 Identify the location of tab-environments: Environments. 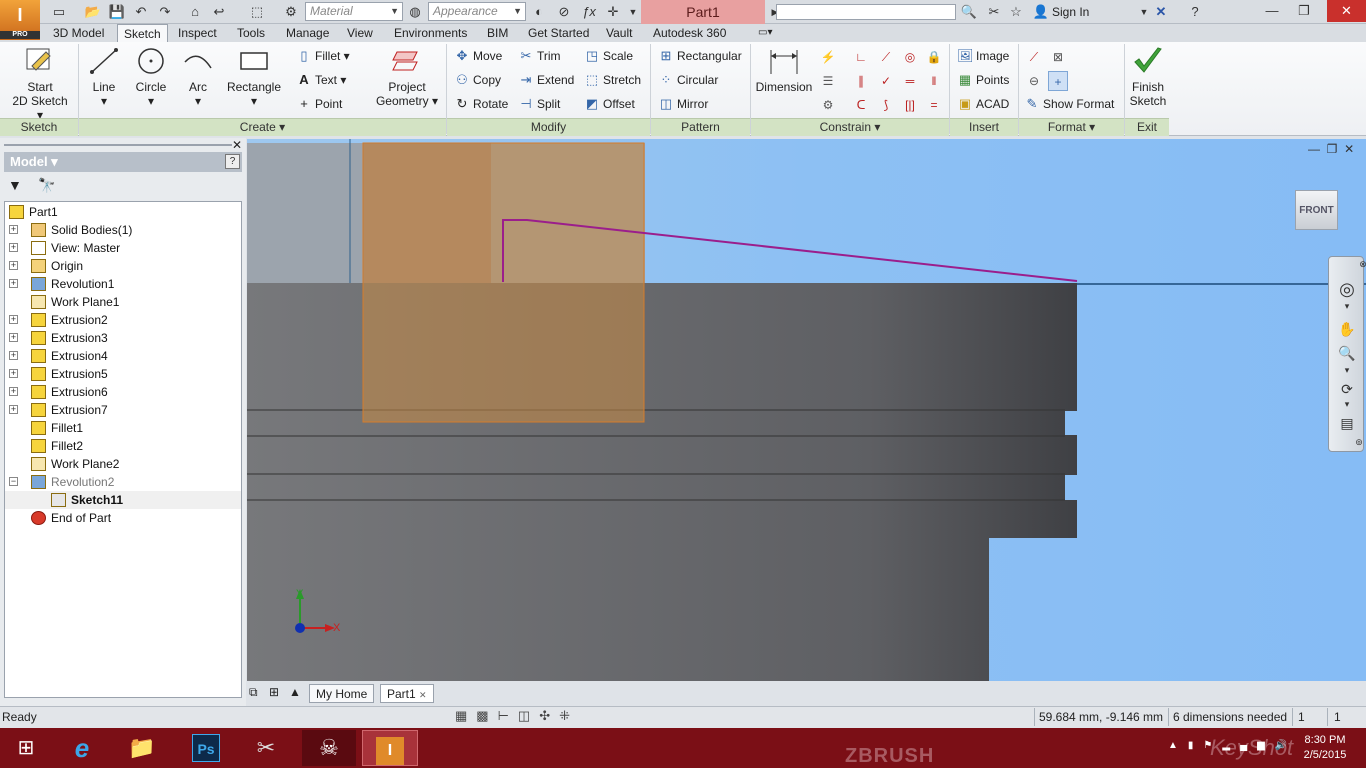
(430, 33).